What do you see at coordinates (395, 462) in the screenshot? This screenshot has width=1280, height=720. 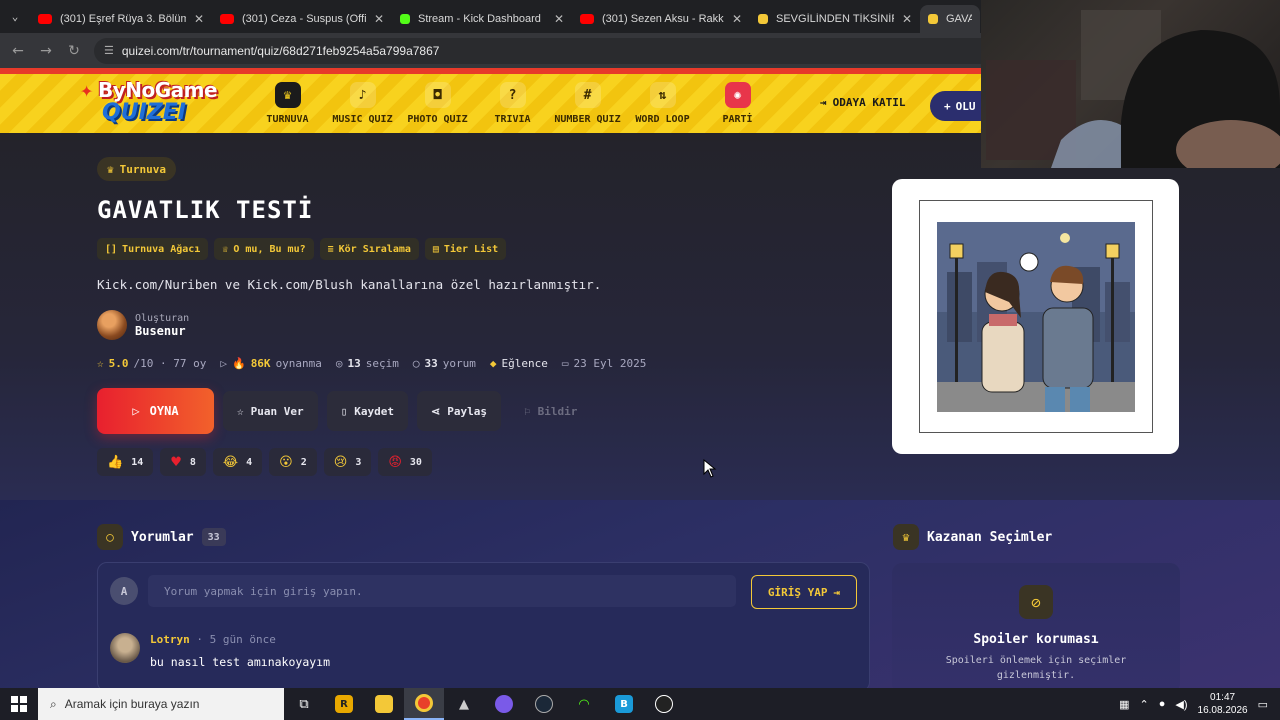 I see `angry-icon: 😡` at bounding box center [395, 462].